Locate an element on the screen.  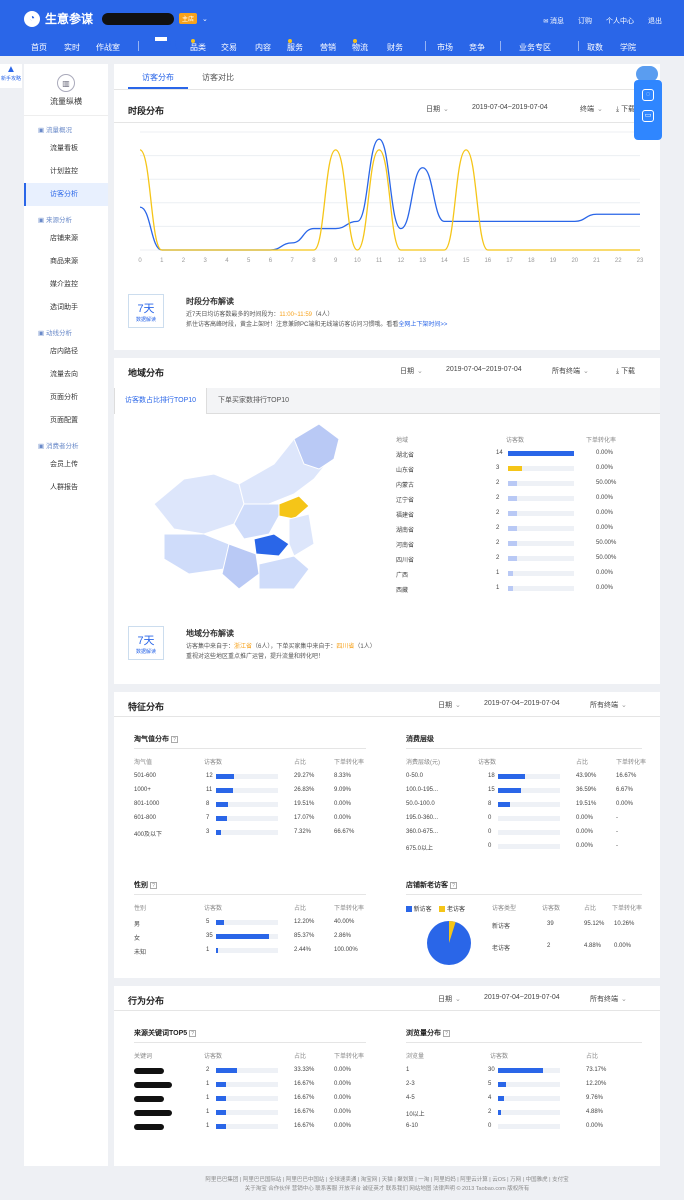
tab-buyer-top10: 下单买家数排行TOP10 is located at coordinates (253, 401).